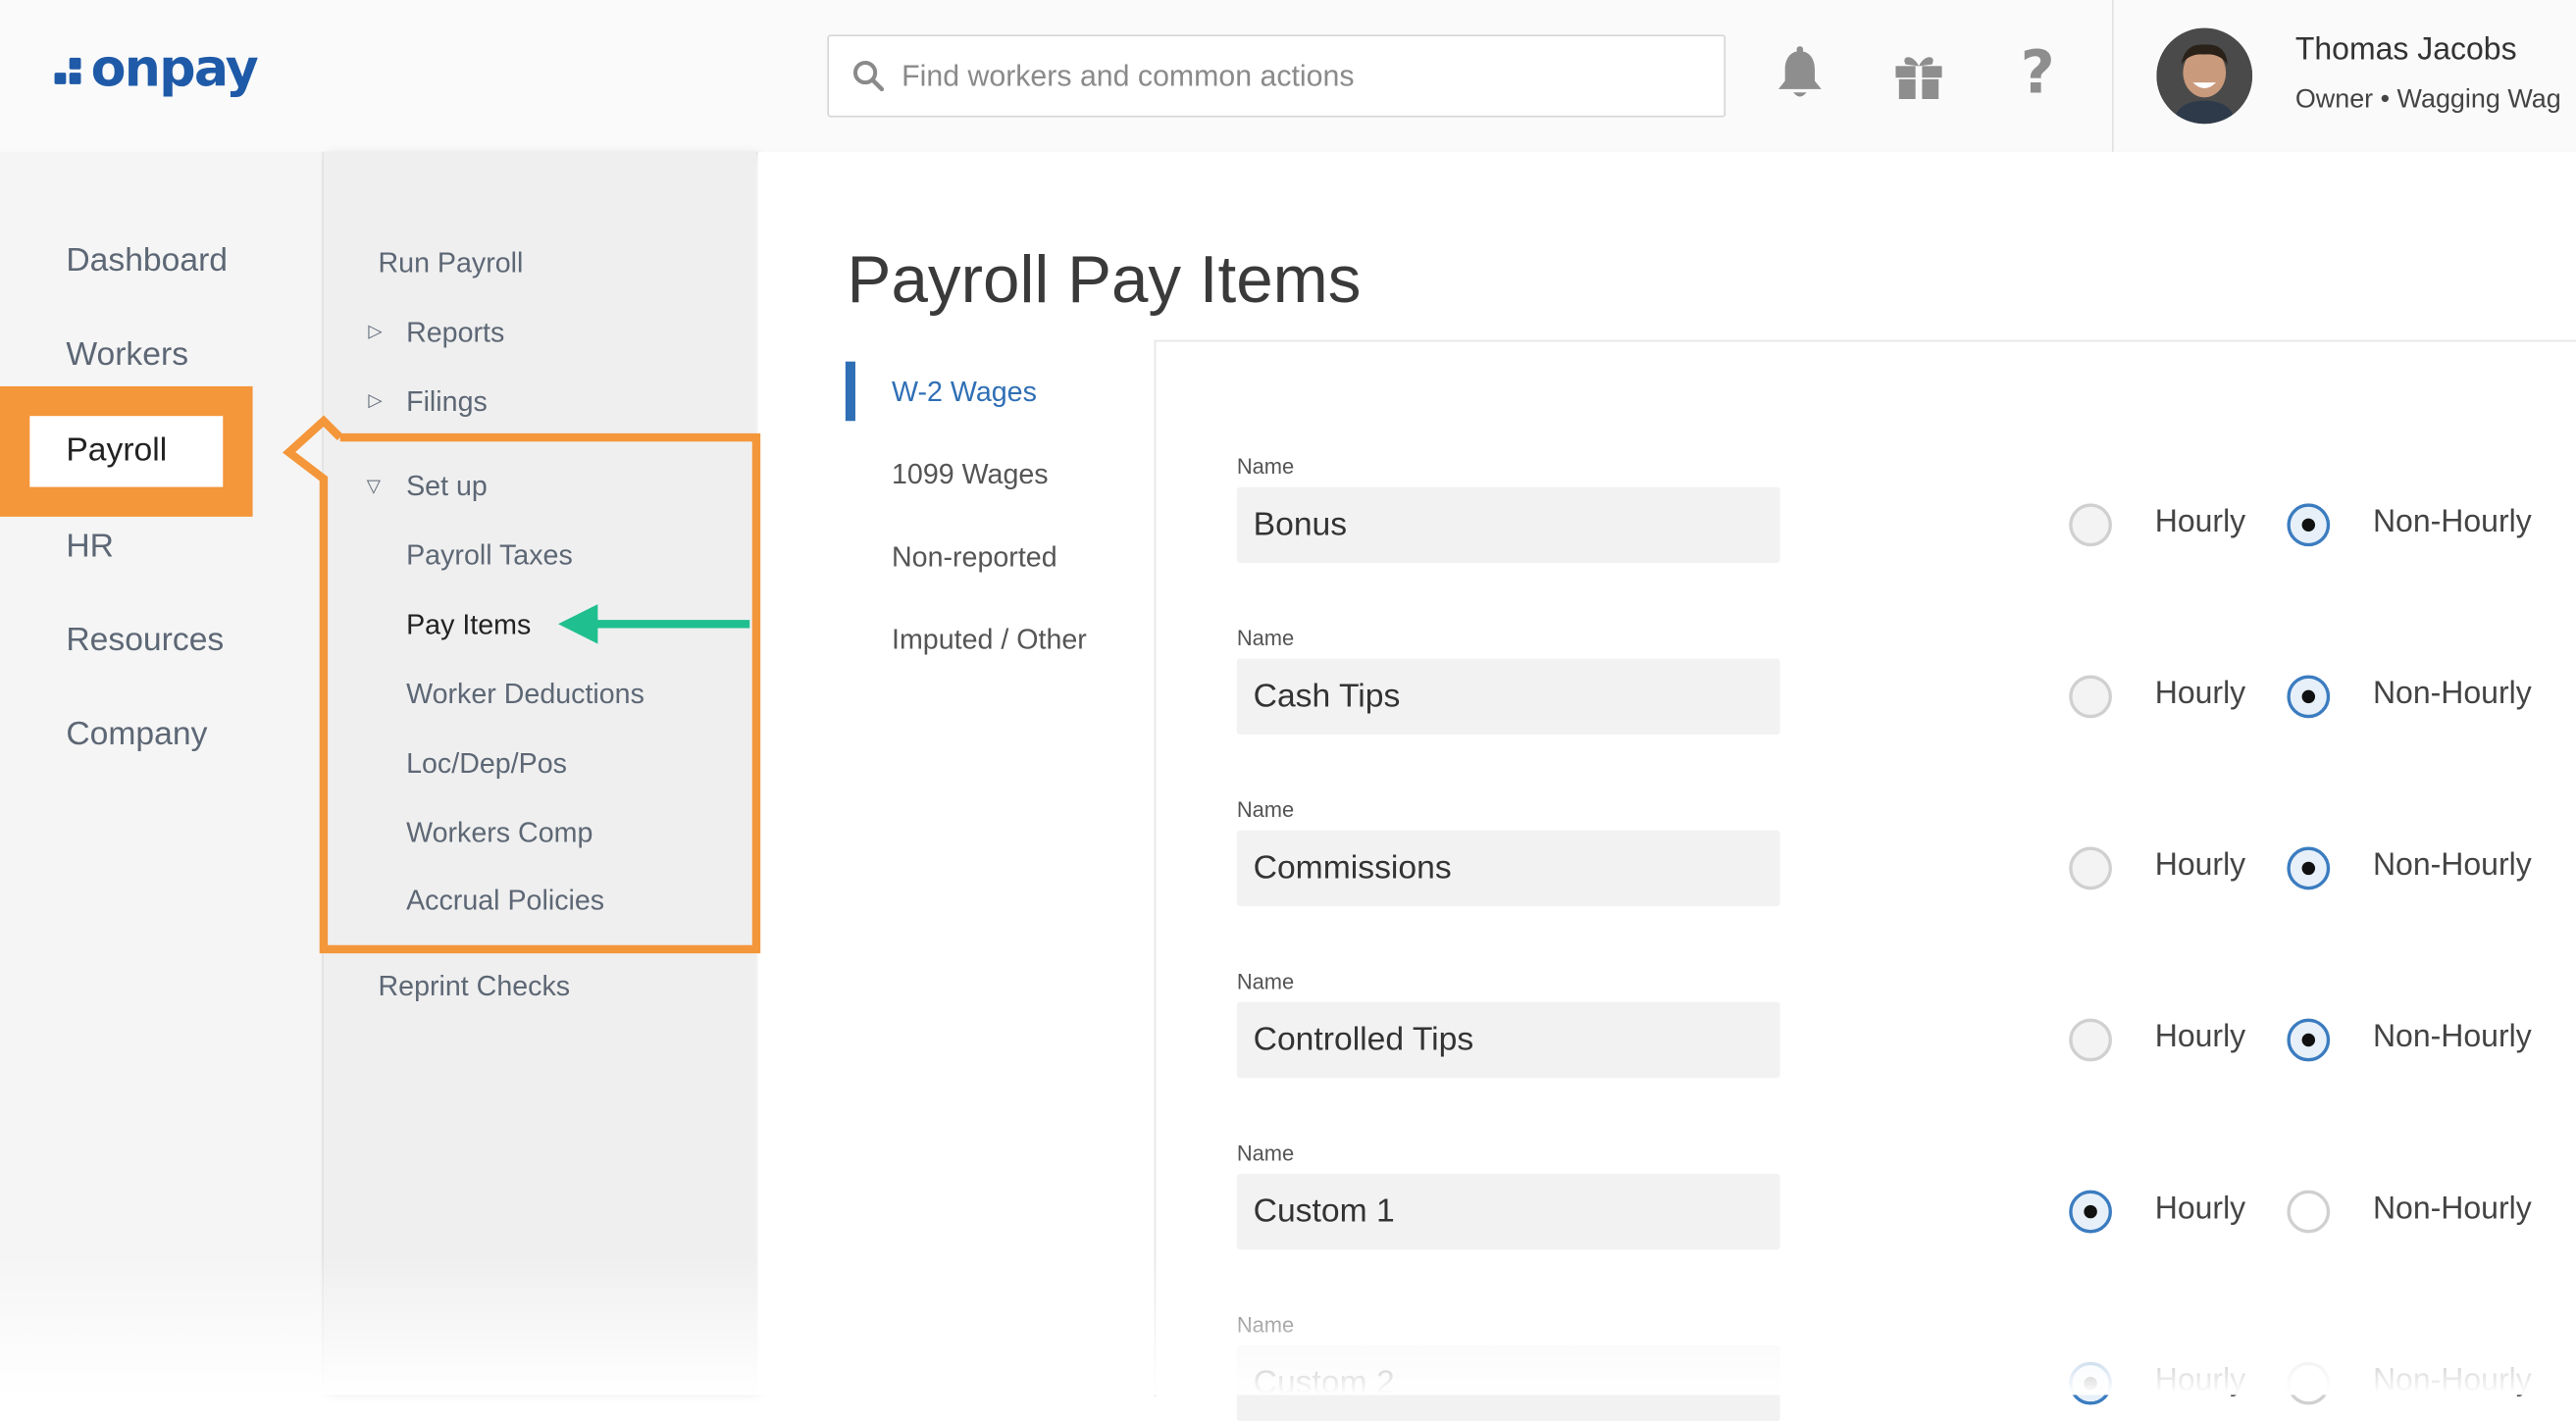  What do you see at coordinates (1104, 281) in the screenshot?
I see `page-title: Payroll Pay Items` at bounding box center [1104, 281].